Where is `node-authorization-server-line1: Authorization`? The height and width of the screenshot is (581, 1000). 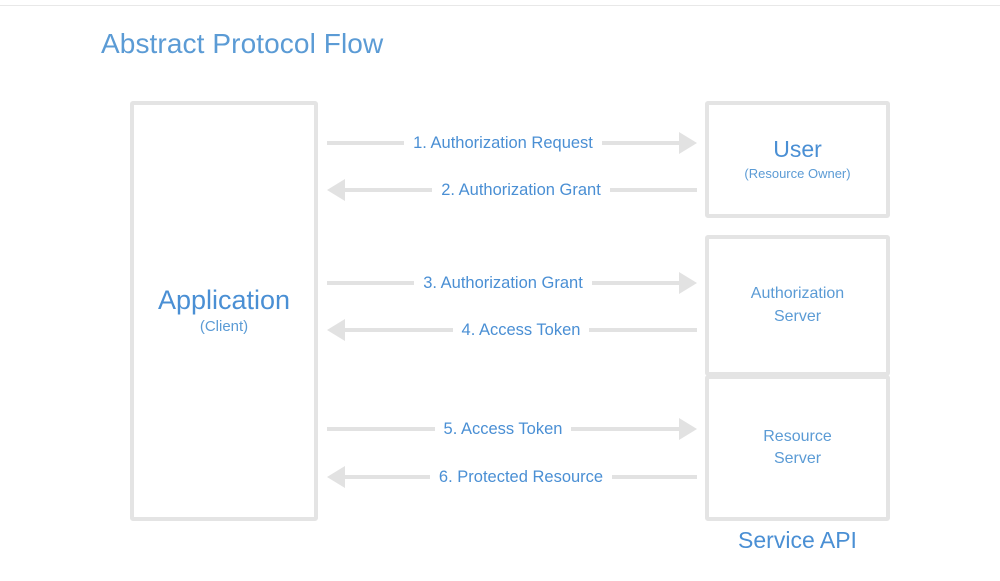
node-authorization-server-line1: Authorization is located at coordinates (797, 294).